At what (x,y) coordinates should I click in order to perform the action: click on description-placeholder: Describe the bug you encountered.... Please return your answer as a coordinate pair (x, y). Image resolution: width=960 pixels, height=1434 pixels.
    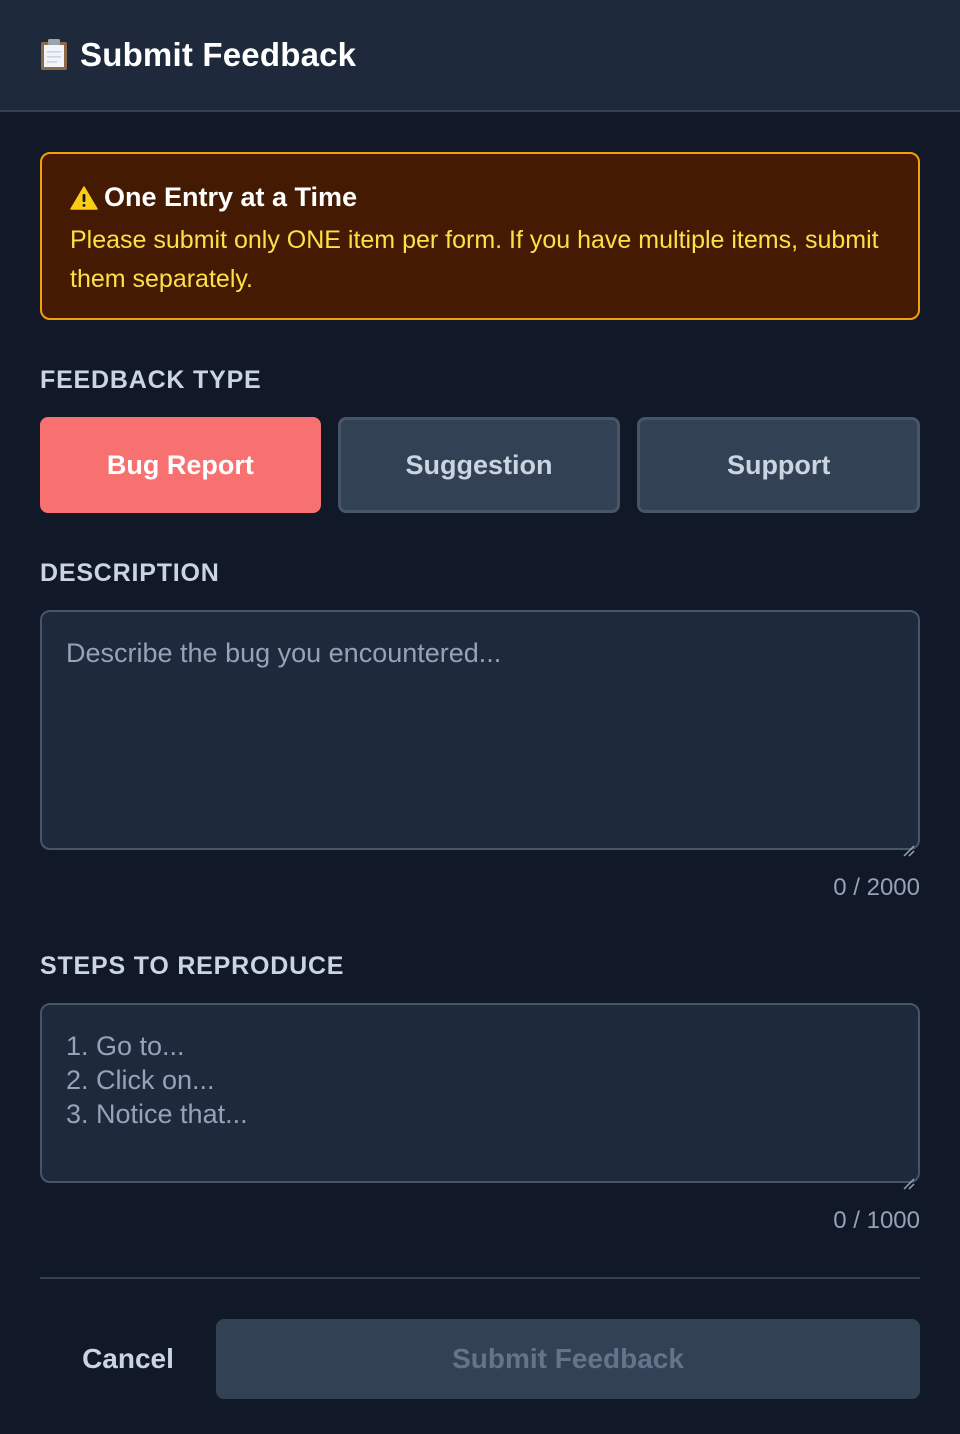
    Looking at the image, I should click on (284, 653).